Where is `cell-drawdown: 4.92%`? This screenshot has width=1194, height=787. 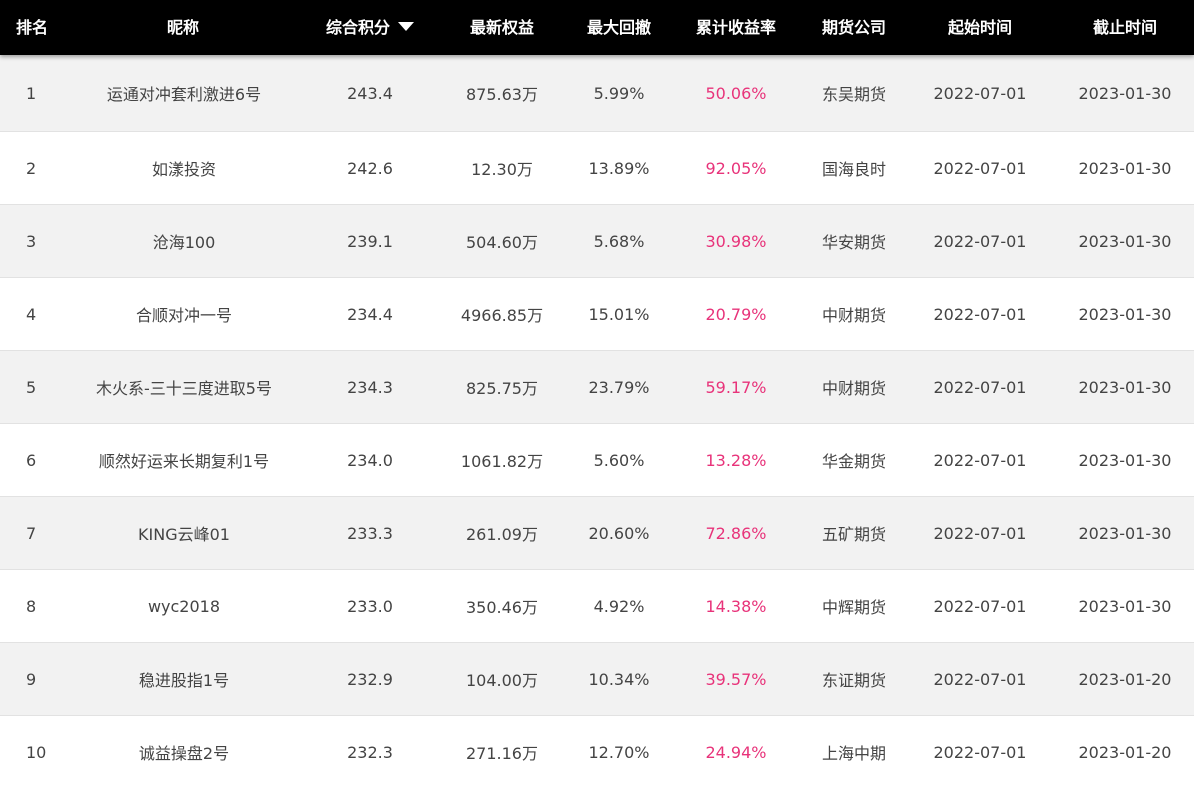 cell-drawdown: 4.92% is located at coordinates (619, 606).